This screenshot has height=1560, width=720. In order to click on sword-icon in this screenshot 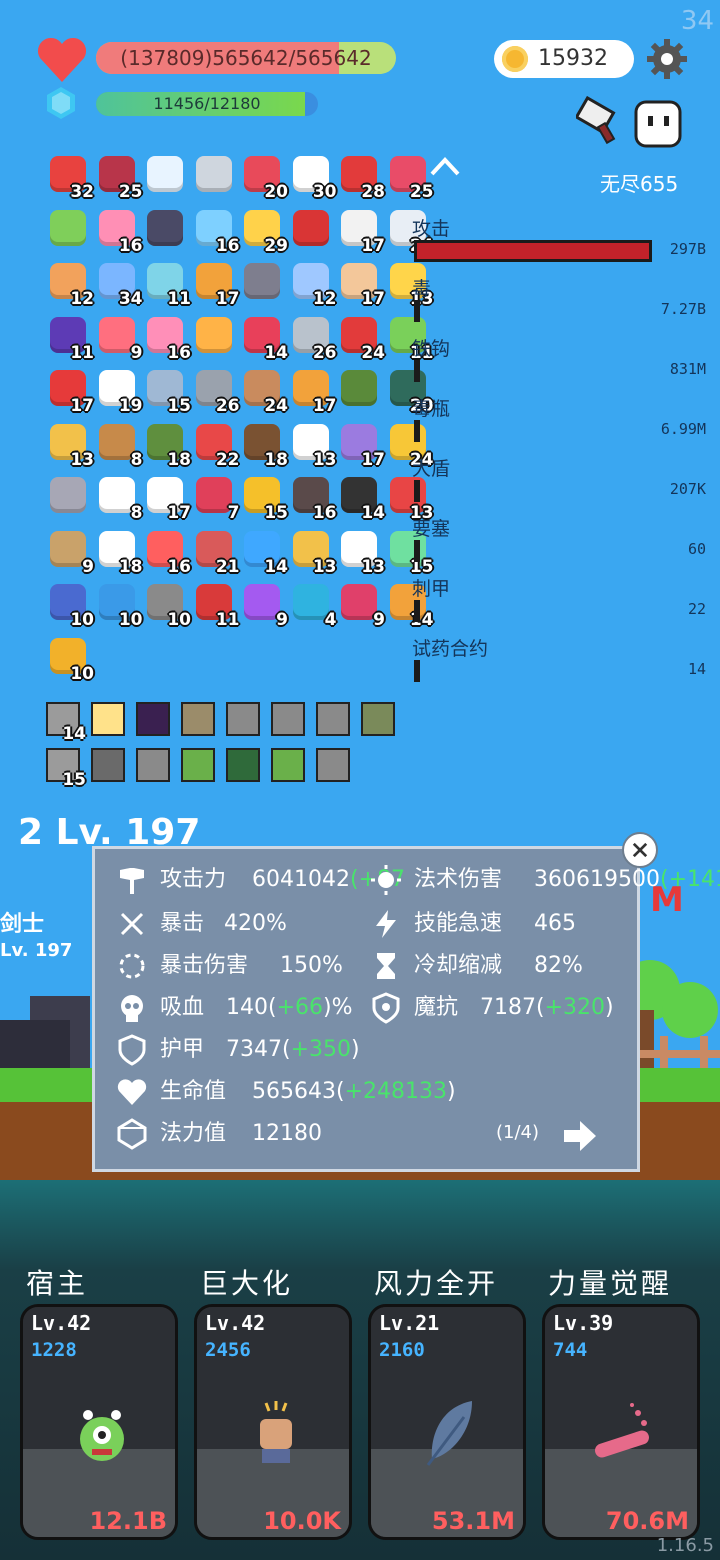, I will do `click(213, 174)`.